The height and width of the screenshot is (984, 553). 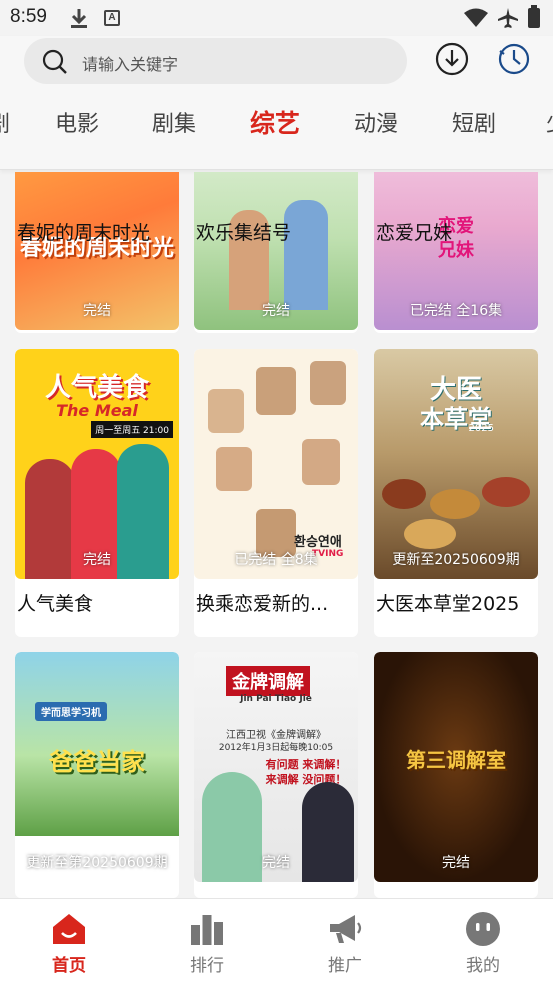 I want to click on poster-slogan-1: 有问题 来调解！, so click(x=306, y=764).